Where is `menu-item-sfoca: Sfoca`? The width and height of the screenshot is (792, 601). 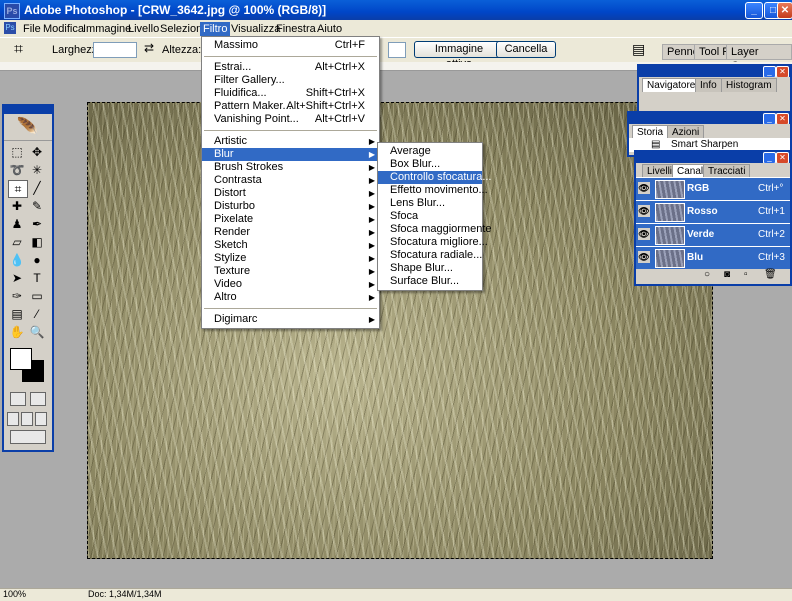
menu-item-sfoca: Sfoca is located at coordinates (430, 216).